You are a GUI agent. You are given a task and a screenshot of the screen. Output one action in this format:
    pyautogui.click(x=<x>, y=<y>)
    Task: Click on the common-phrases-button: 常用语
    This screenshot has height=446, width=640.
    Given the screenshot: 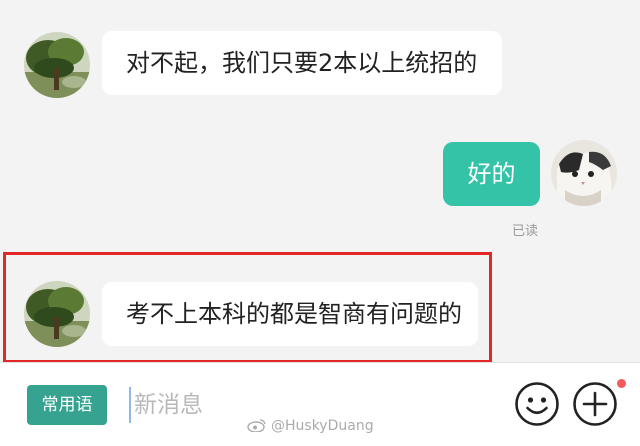 What is the action you would take?
    pyautogui.click(x=67, y=405)
    